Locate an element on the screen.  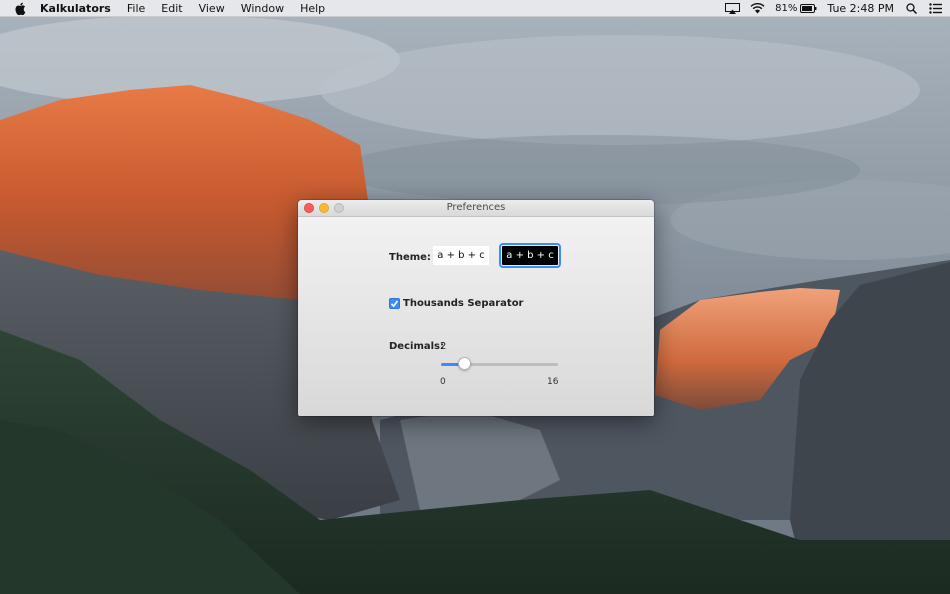
menu-help: Help is located at coordinates (312, 8).